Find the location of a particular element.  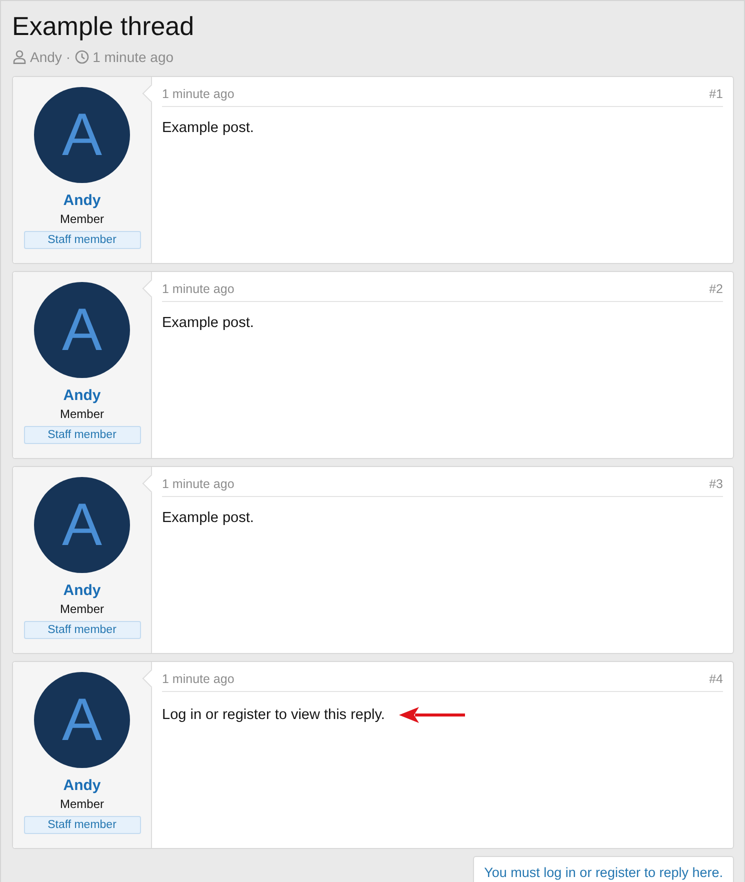

arrow-icon is located at coordinates (431, 715).